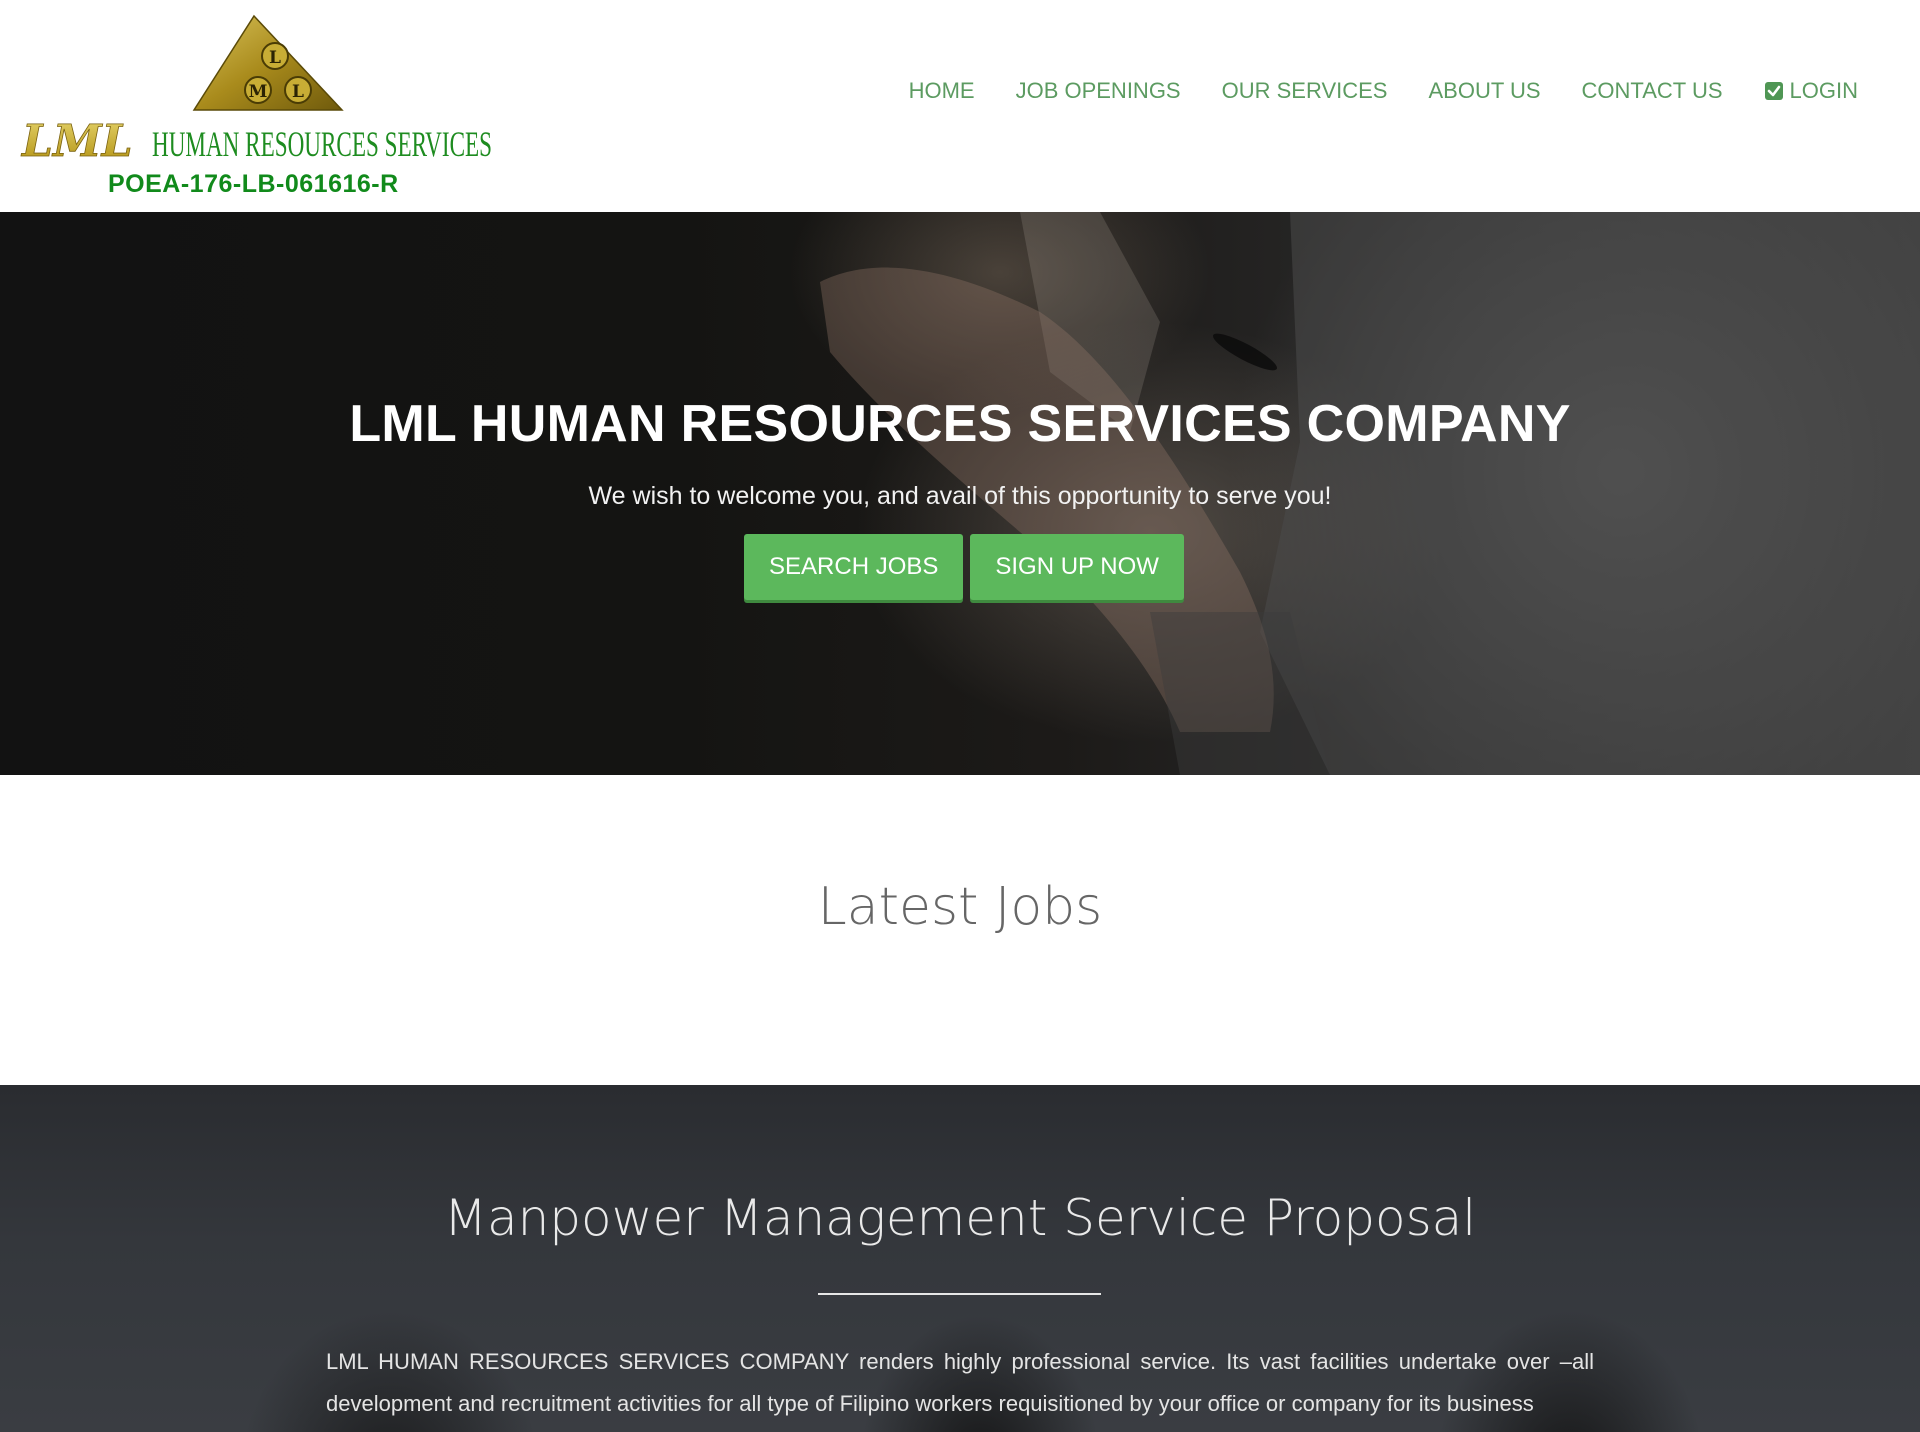 This screenshot has height=1432, width=1920. I want to click on nav-about-us-label: ABOUT US, so click(1484, 90).